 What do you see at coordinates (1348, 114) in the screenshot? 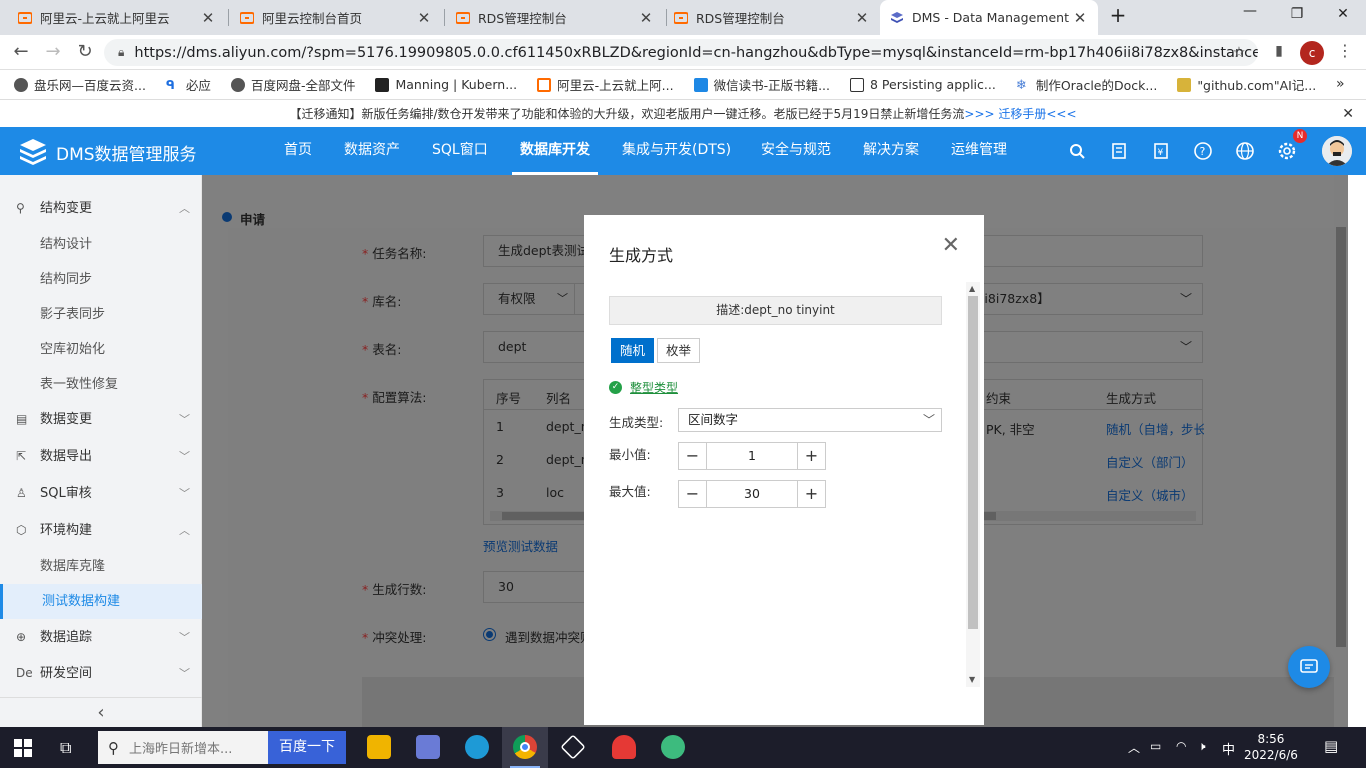
I see `close-notice-icon: ✕` at bounding box center [1348, 114].